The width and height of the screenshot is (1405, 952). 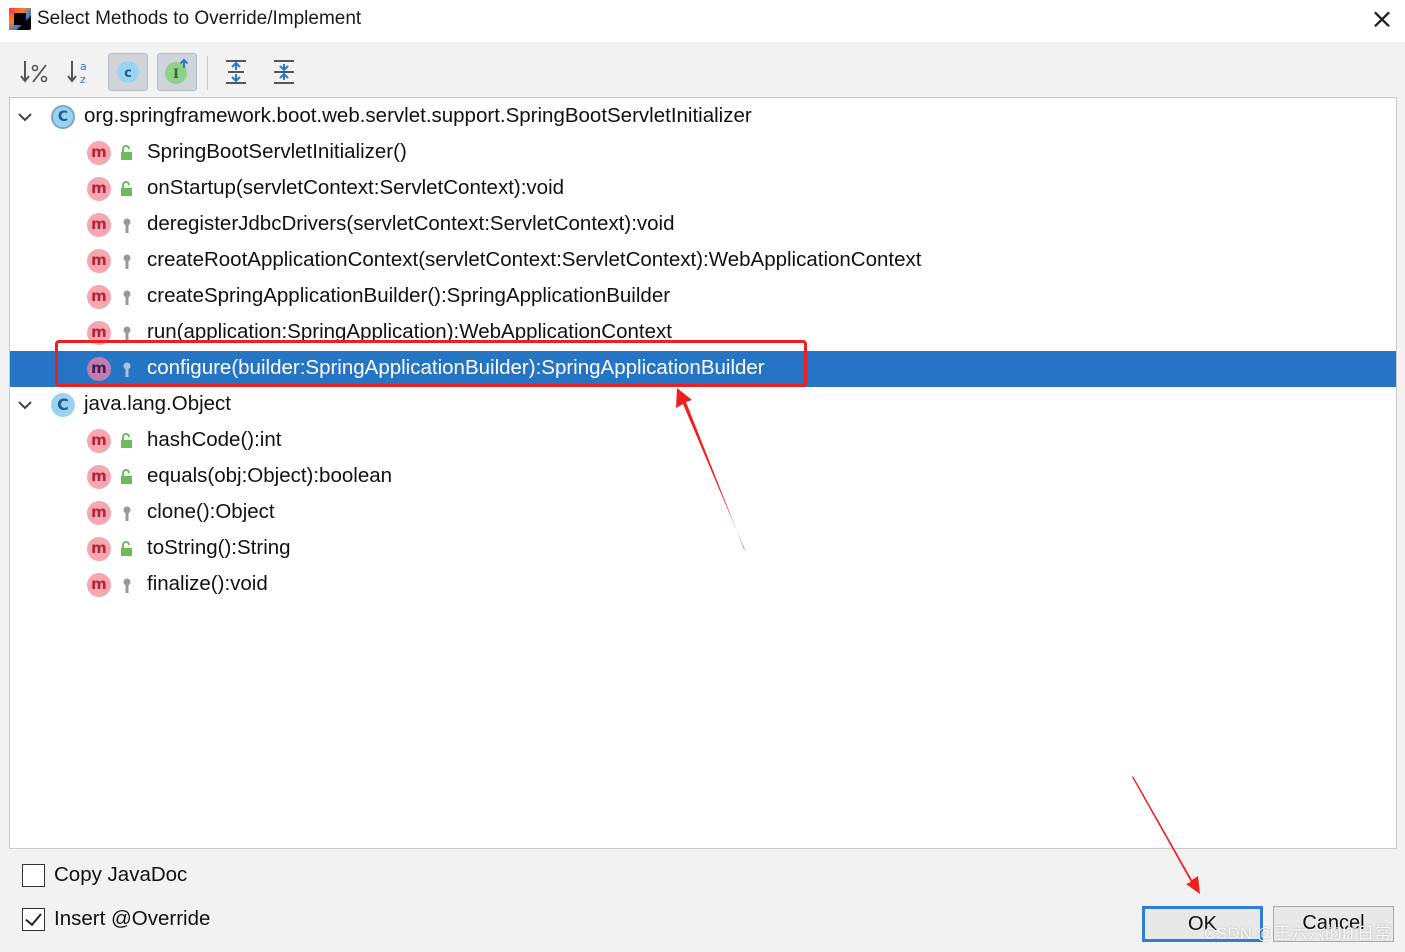 What do you see at coordinates (33, 919) in the screenshot?
I see `insert-override-checkbox` at bounding box center [33, 919].